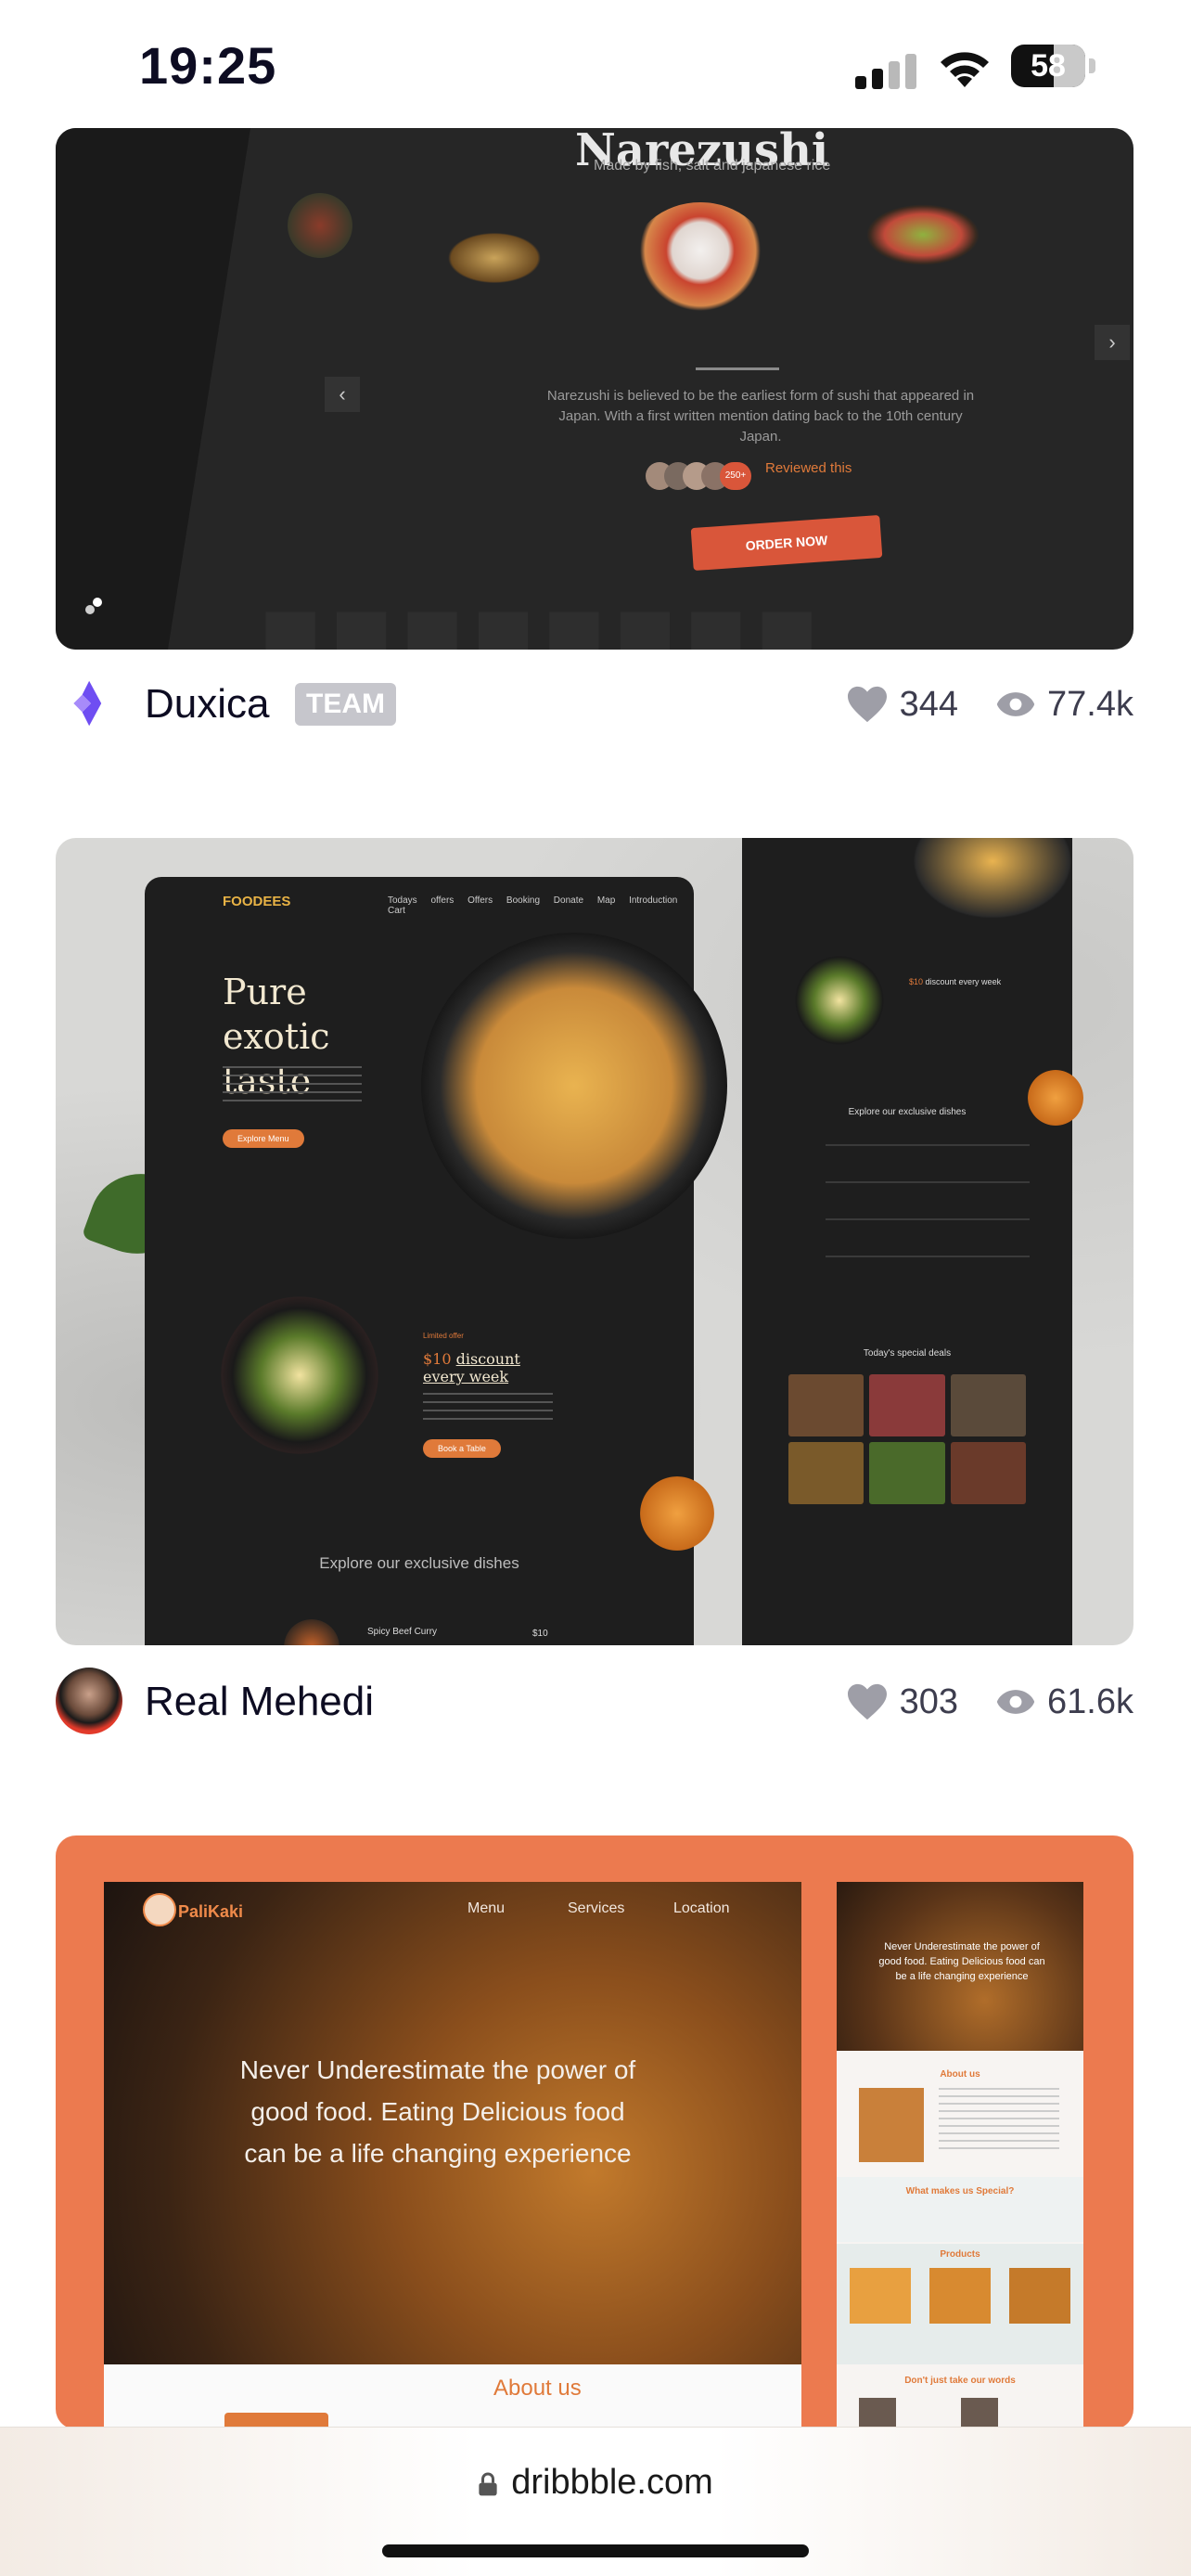  Describe the element at coordinates (345, 705) in the screenshot. I see `team-badge: TEAM` at that location.